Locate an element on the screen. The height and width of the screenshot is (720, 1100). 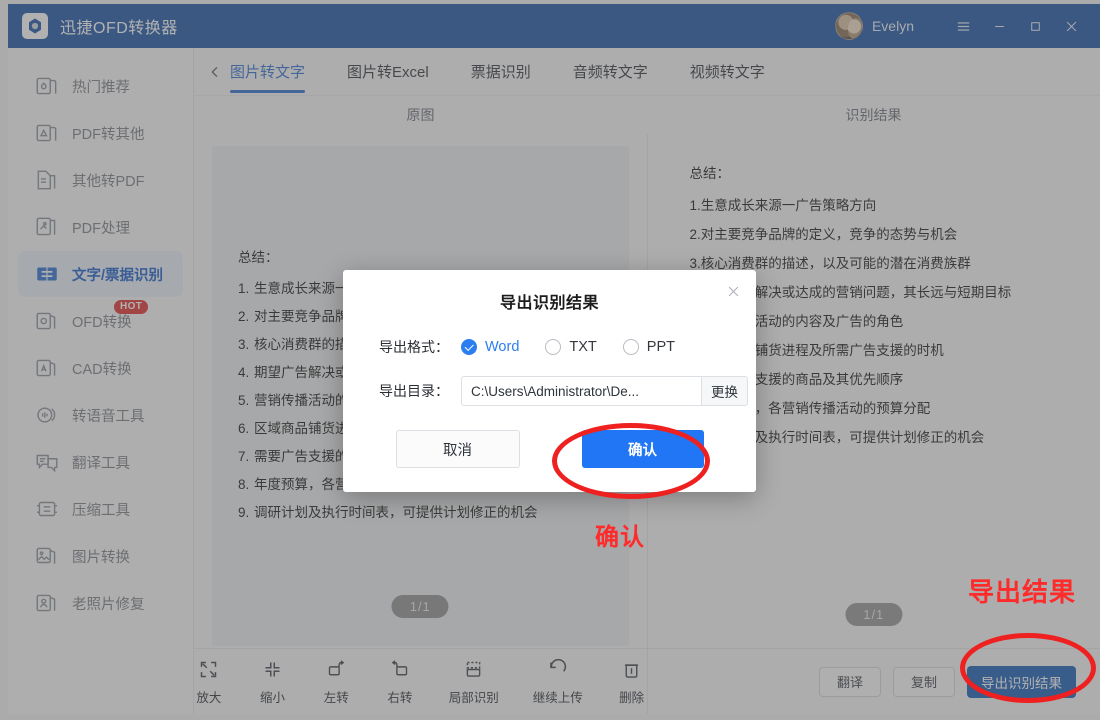
radio-word: Word is located at coordinates (490, 347).